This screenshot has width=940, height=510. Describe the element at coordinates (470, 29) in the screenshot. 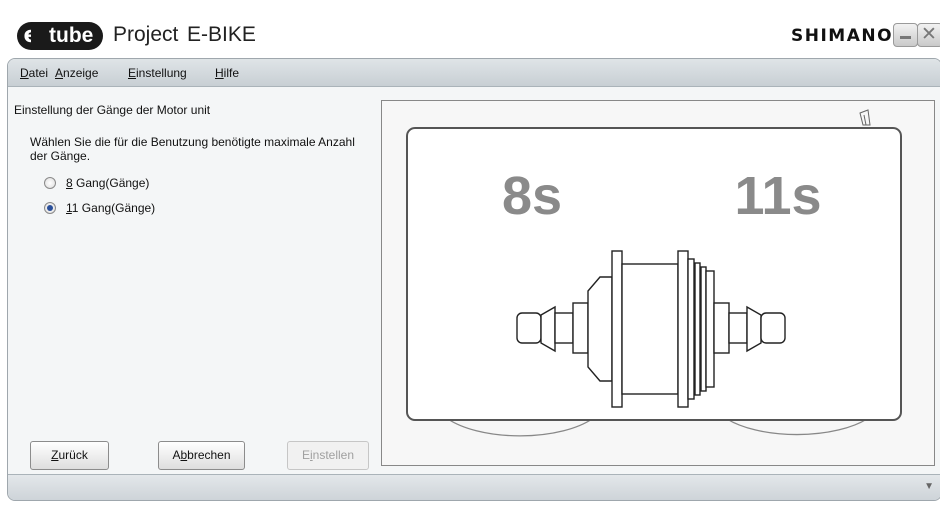

I see `title-bar: e tube Project E-BIKE SHIMANO ✕` at that location.